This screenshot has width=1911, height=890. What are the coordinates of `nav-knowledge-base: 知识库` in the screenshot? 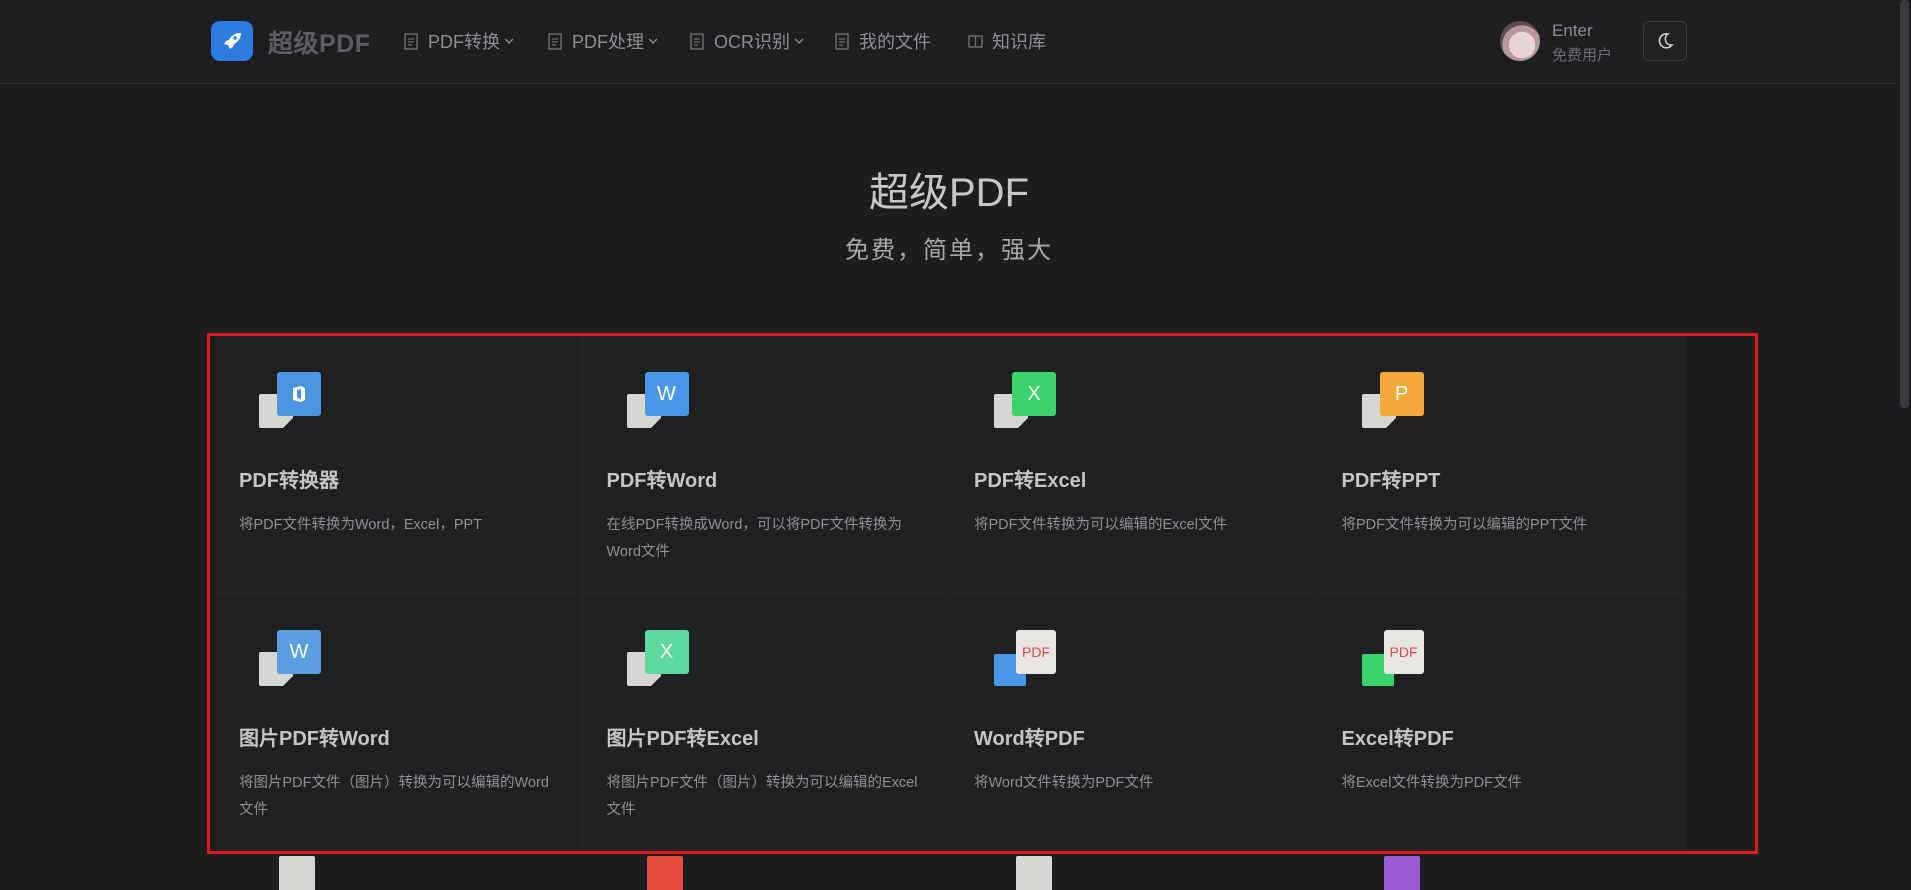 It's located at (1007, 41).